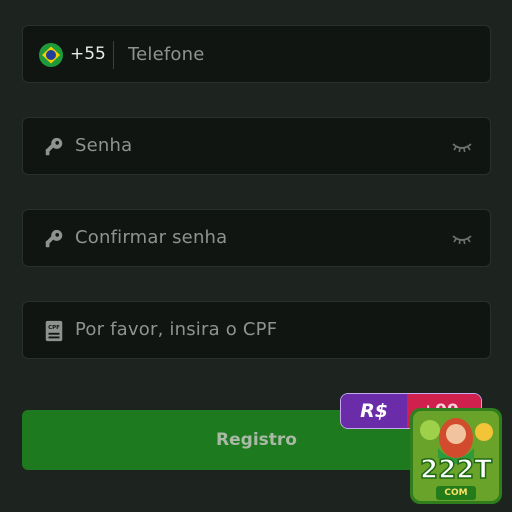  Describe the element at coordinates (151, 237) in the screenshot. I see `confirm-password-input: Confirmar senha` at that location.